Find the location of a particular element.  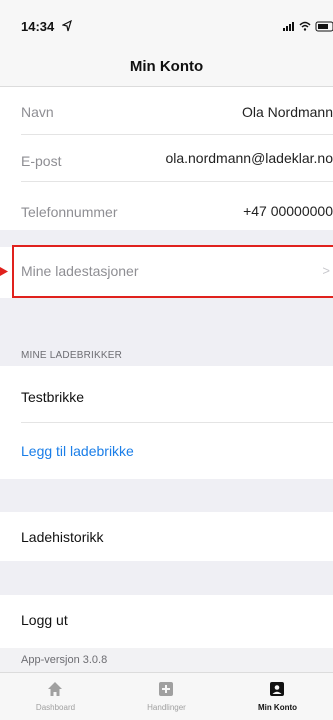

tab-actions: Handlinger is located at coordinates (166, 696).